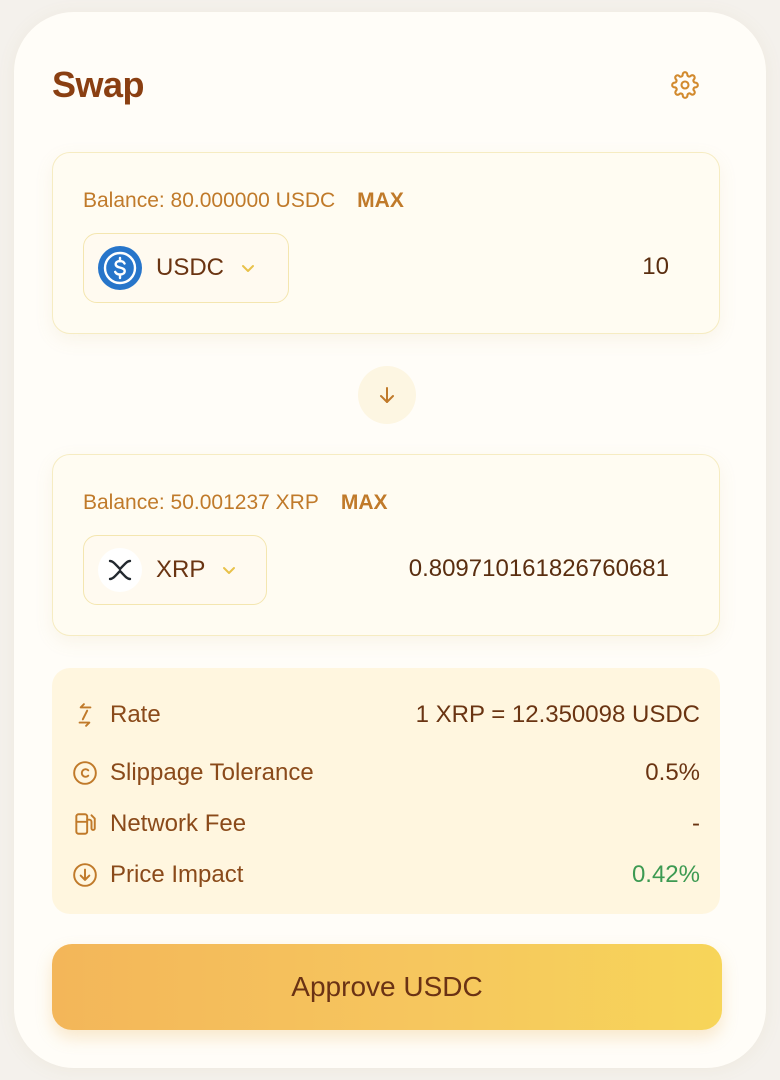 The width and height of the screenshot is (780, 1080). I want to click on to-balance-row: Balance: 50.001237 XRP MAX, so click(235, 503).